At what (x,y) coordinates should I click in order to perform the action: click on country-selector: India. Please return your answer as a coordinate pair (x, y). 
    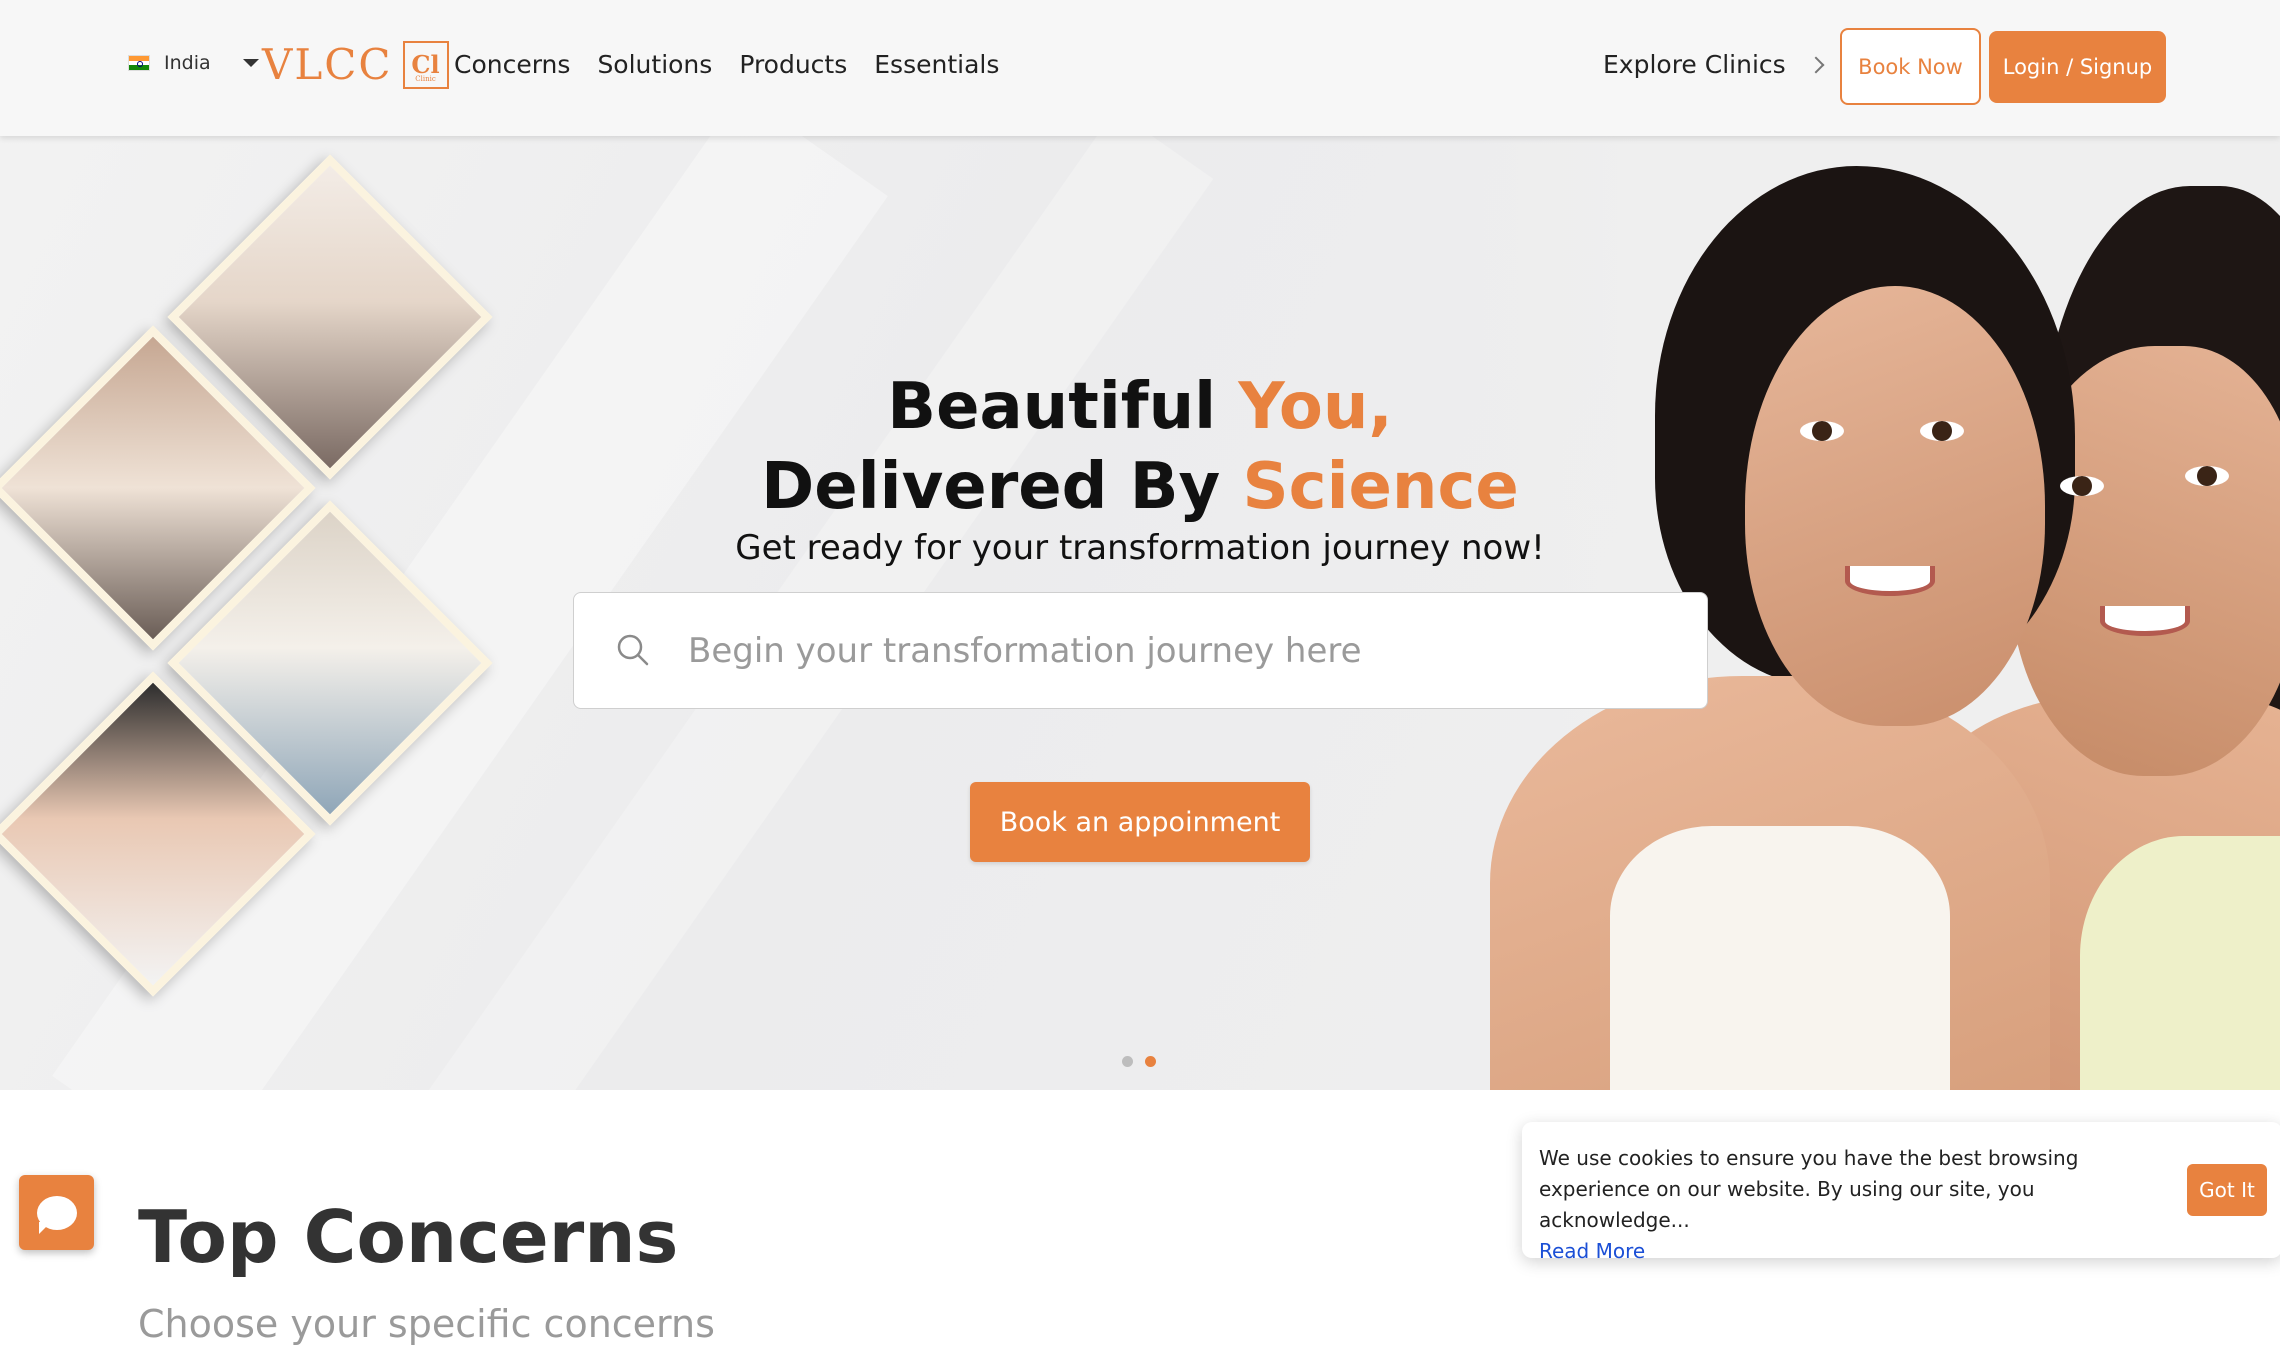
    Looking at the image, I should click on (193, 63).